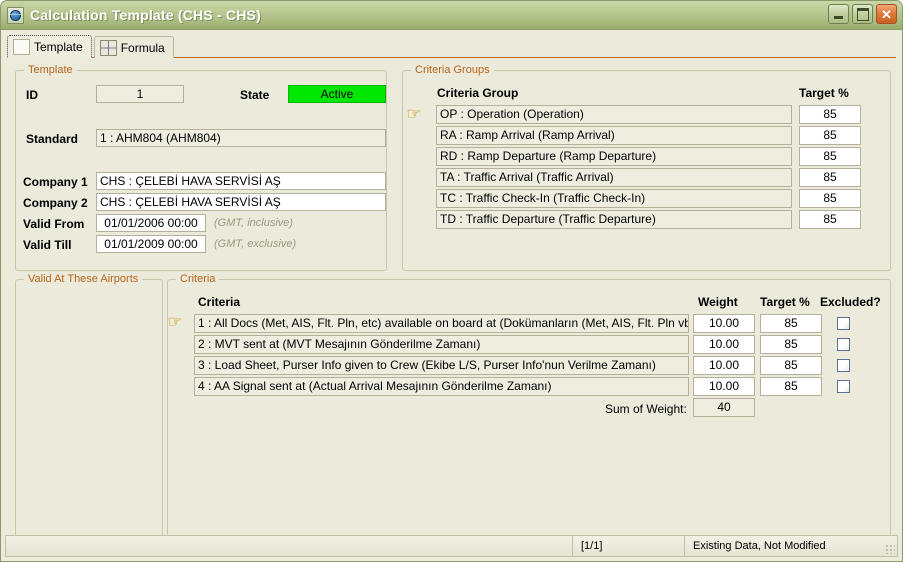  I want to click on tab-formula-label: Formula, so click(142, 47).